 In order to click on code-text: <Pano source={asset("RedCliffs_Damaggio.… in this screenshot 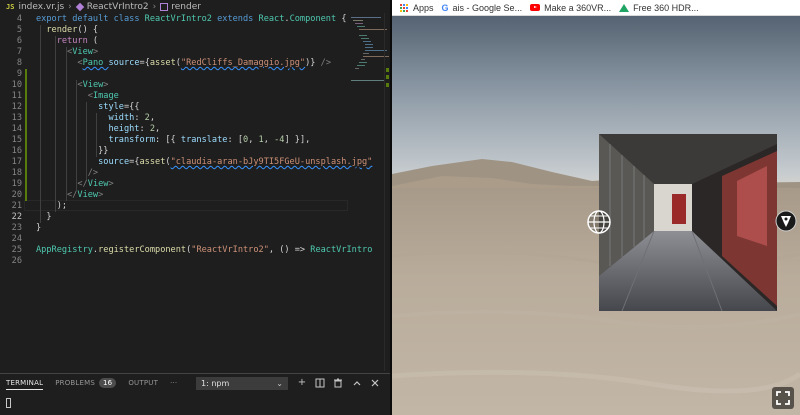, I will do `click(183, 63)`.